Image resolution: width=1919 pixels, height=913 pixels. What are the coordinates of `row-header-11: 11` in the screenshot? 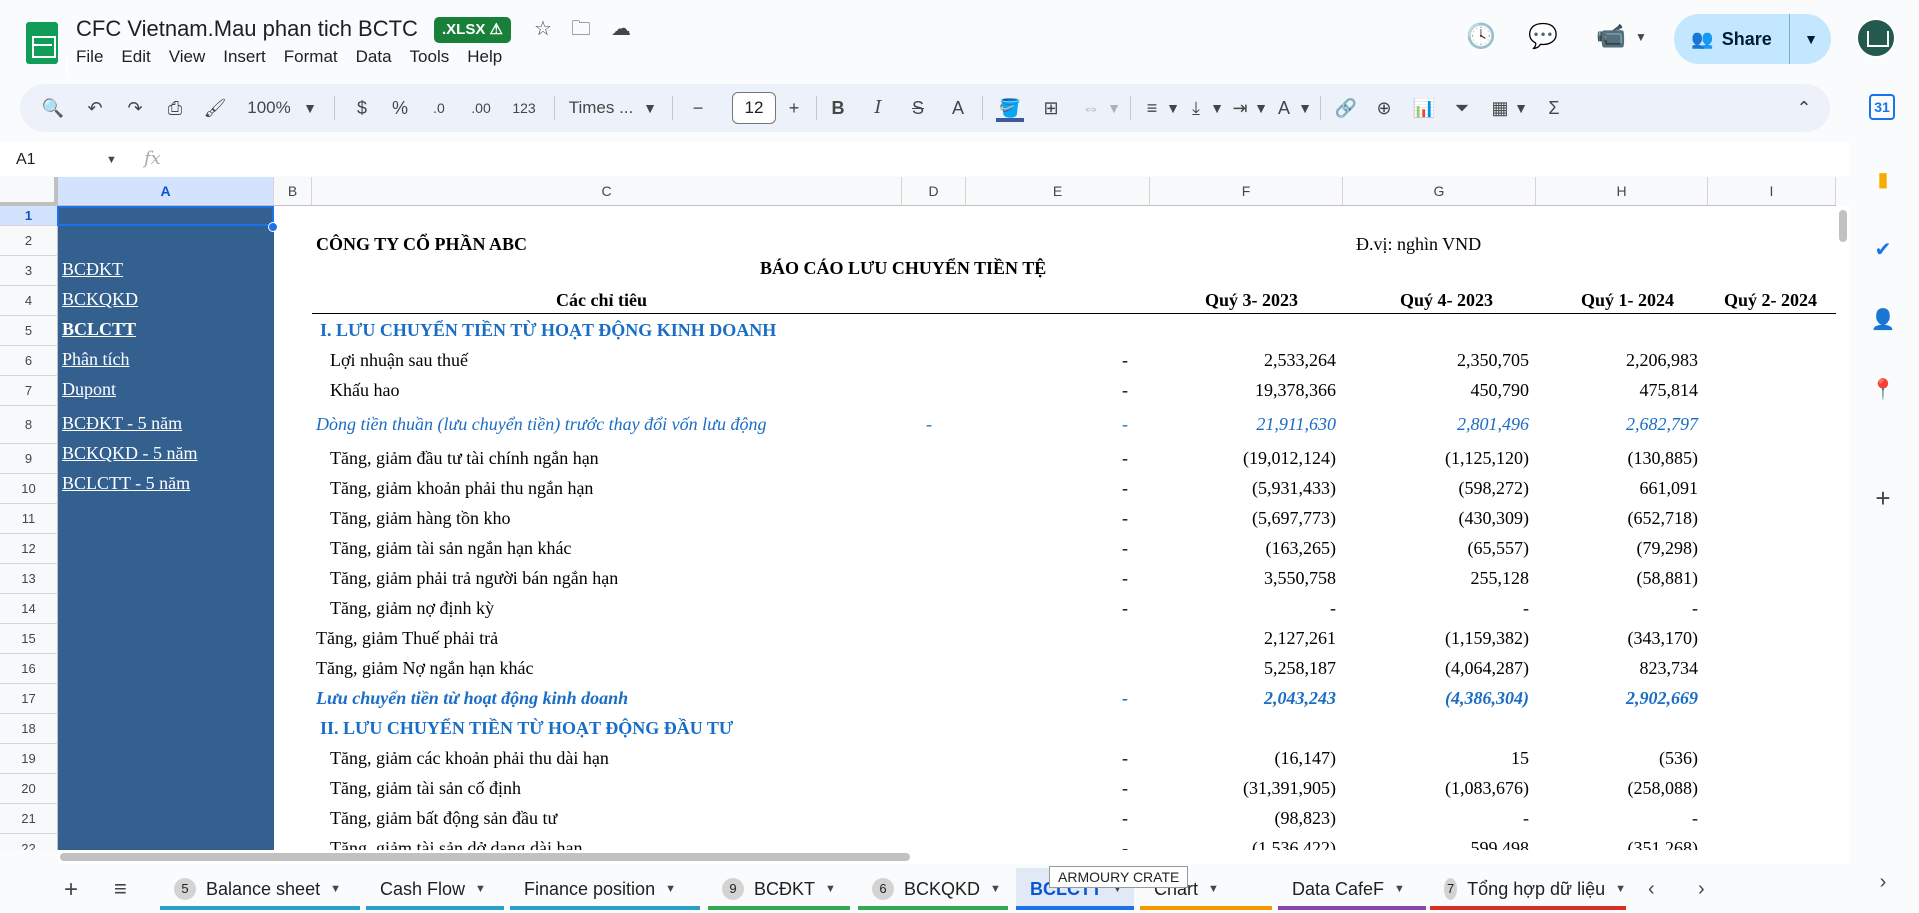 It's located at (29, 519).